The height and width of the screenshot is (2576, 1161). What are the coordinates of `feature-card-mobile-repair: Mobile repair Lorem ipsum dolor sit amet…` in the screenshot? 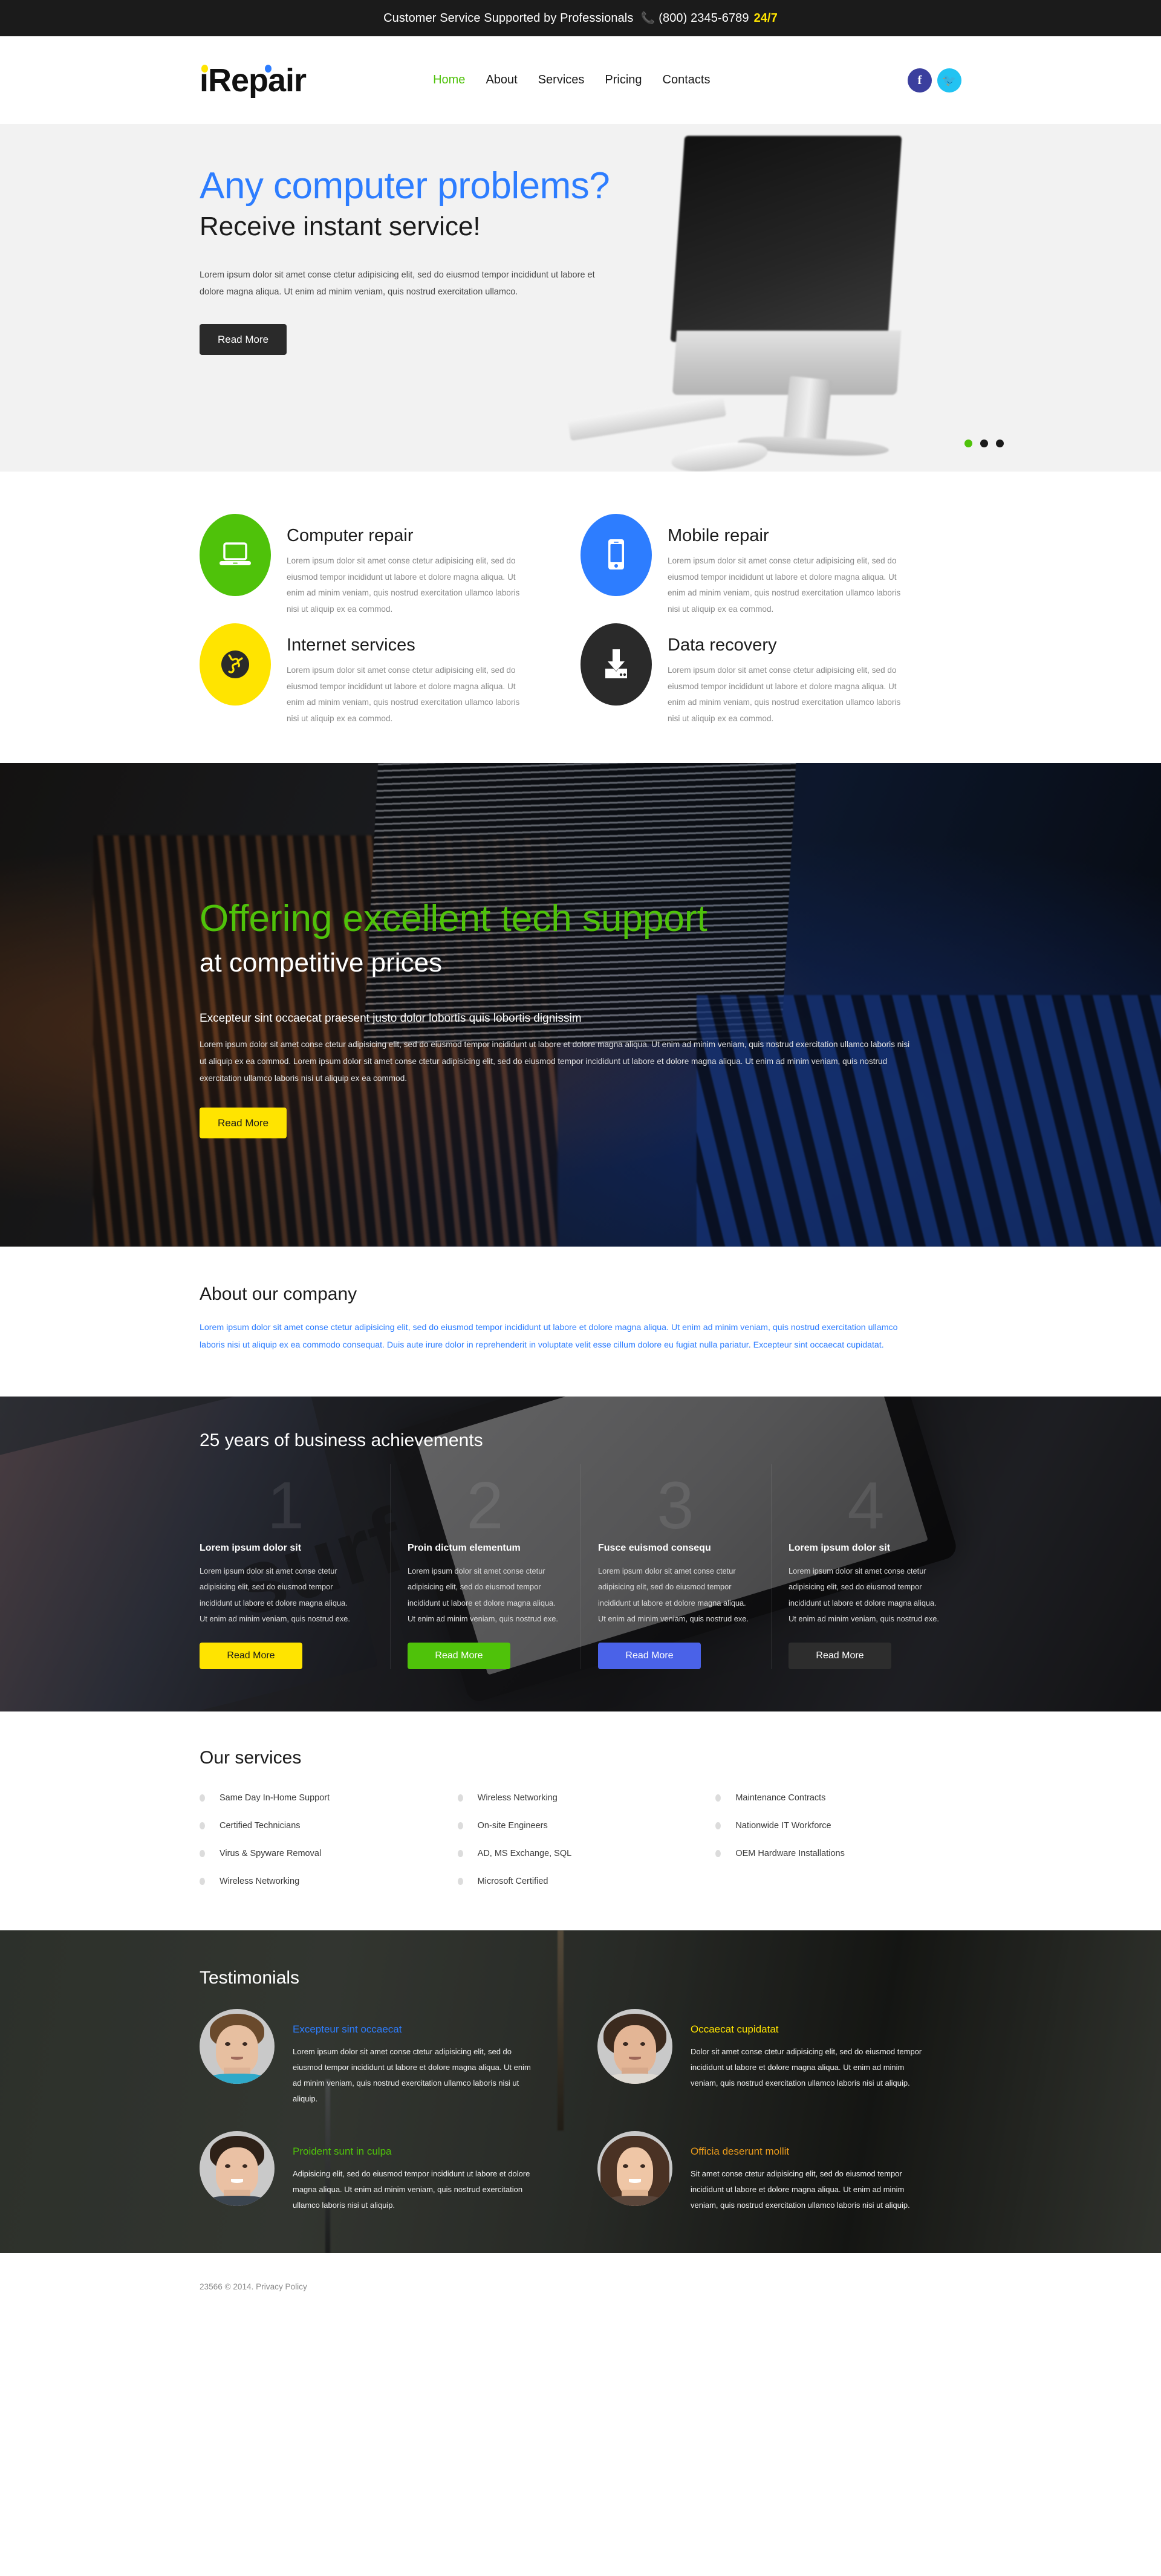 It's located at (770, 566).